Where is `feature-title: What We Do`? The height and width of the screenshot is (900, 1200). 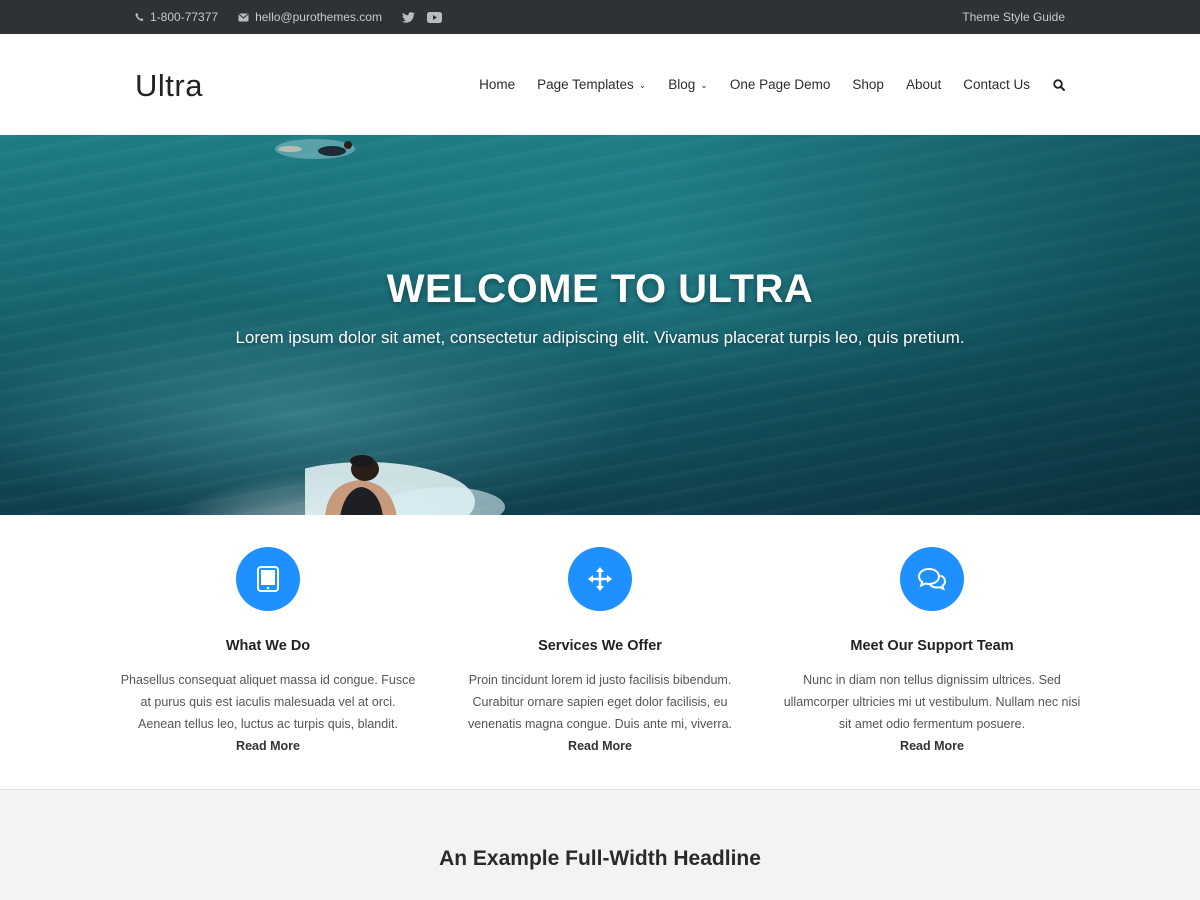 feature-title: What We Do is located at coordinates (268, 646).